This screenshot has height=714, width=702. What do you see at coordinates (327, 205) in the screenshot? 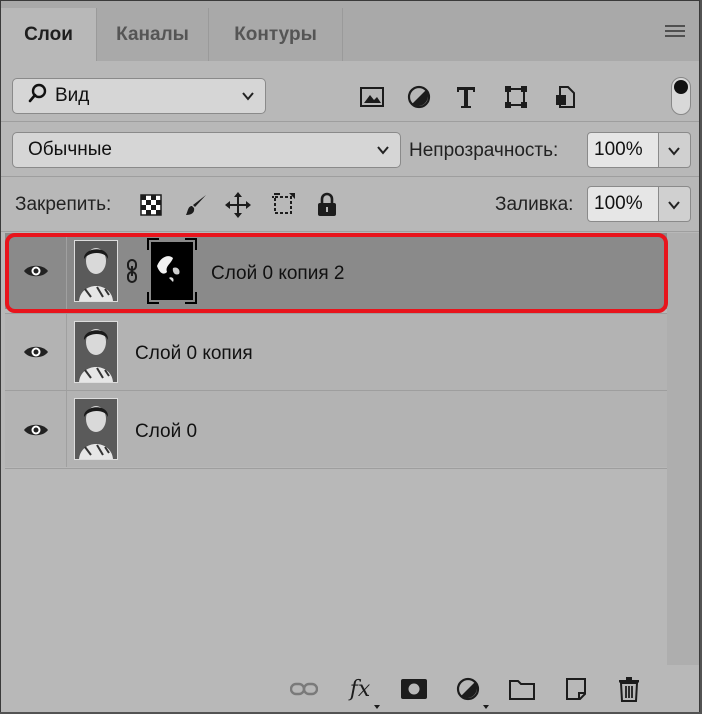
I see `lock-all-icon` at bounding box center [327, 205].